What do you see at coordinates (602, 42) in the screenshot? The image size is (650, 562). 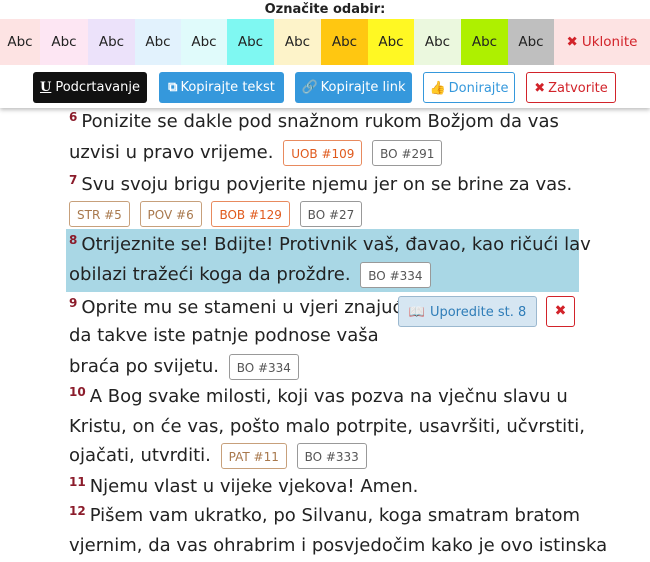 I see `remove-highlight-button: ✖ Uklonite` at bounding box center [602, 42].